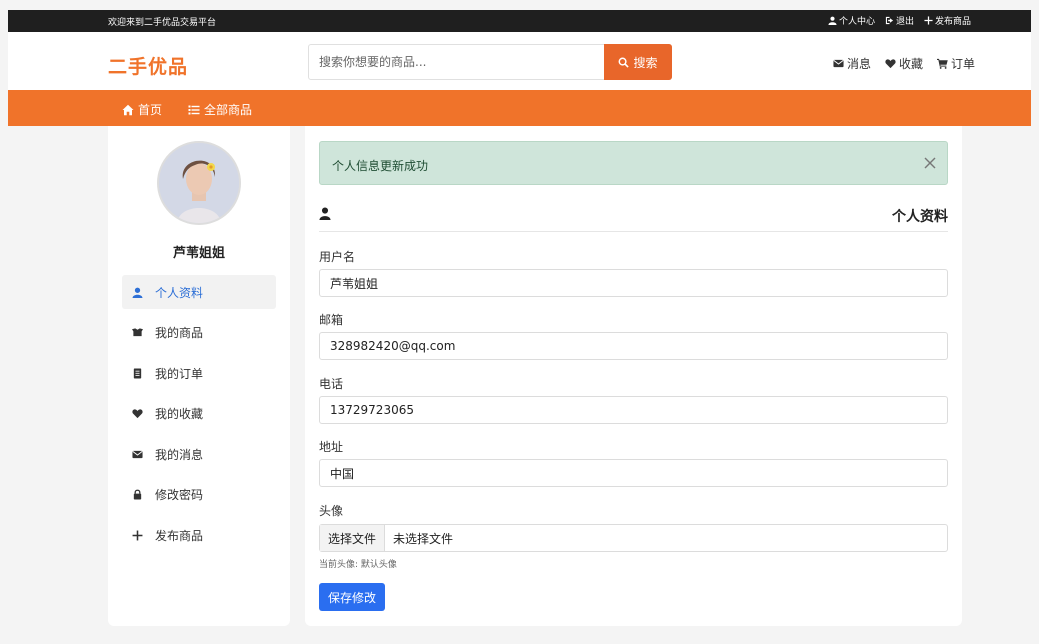  Describe the element at coordinates (457, 62) in the screenshot. I see `search-input` at that location.